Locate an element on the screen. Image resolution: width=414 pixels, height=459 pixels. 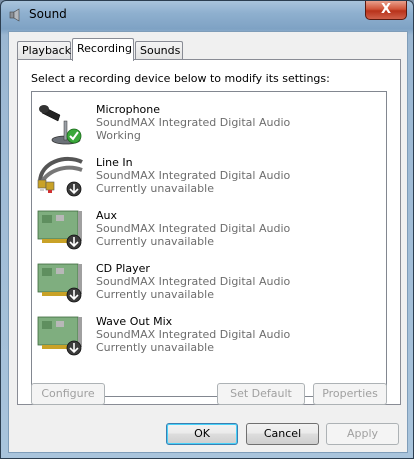
tab-sounds: Sounds is located at coordinates (159, 50).